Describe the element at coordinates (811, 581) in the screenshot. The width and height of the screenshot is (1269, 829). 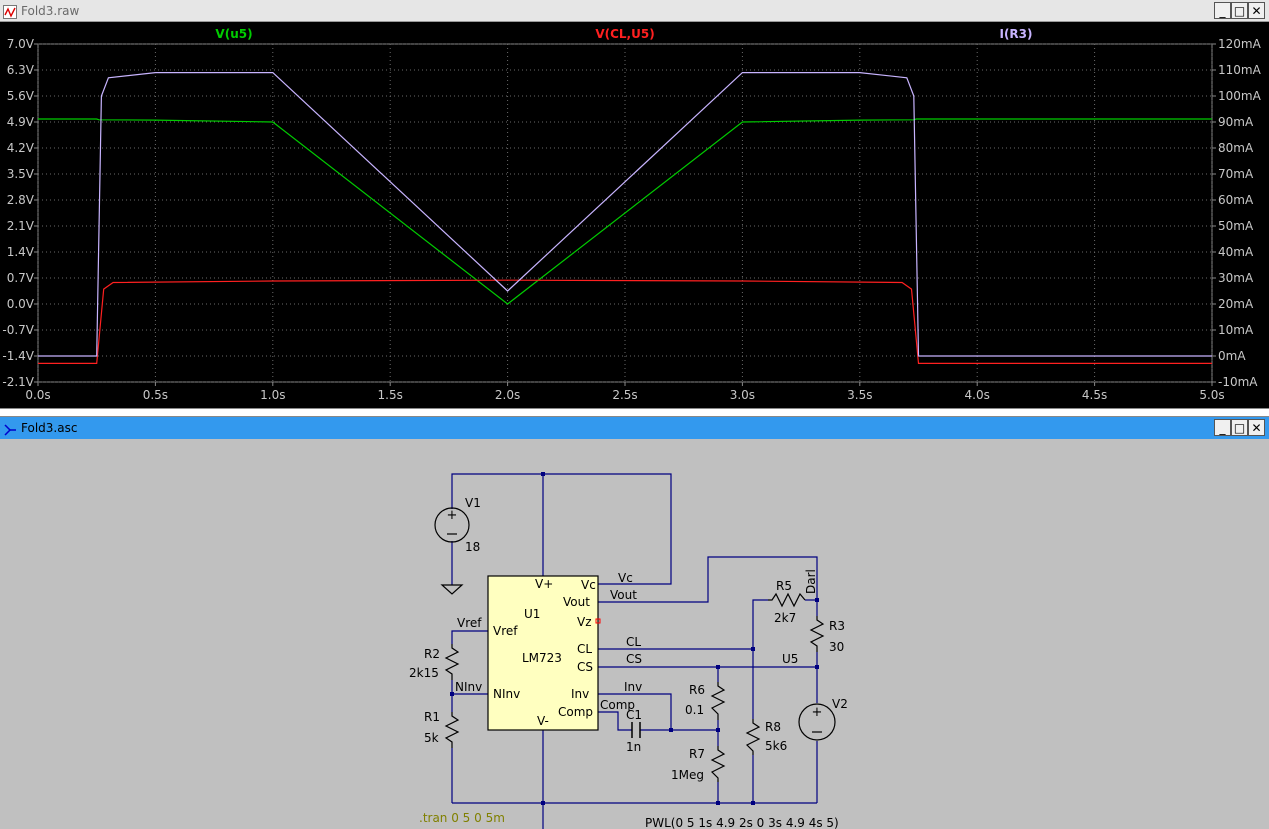
I see `net-darl: Darl` at that location.